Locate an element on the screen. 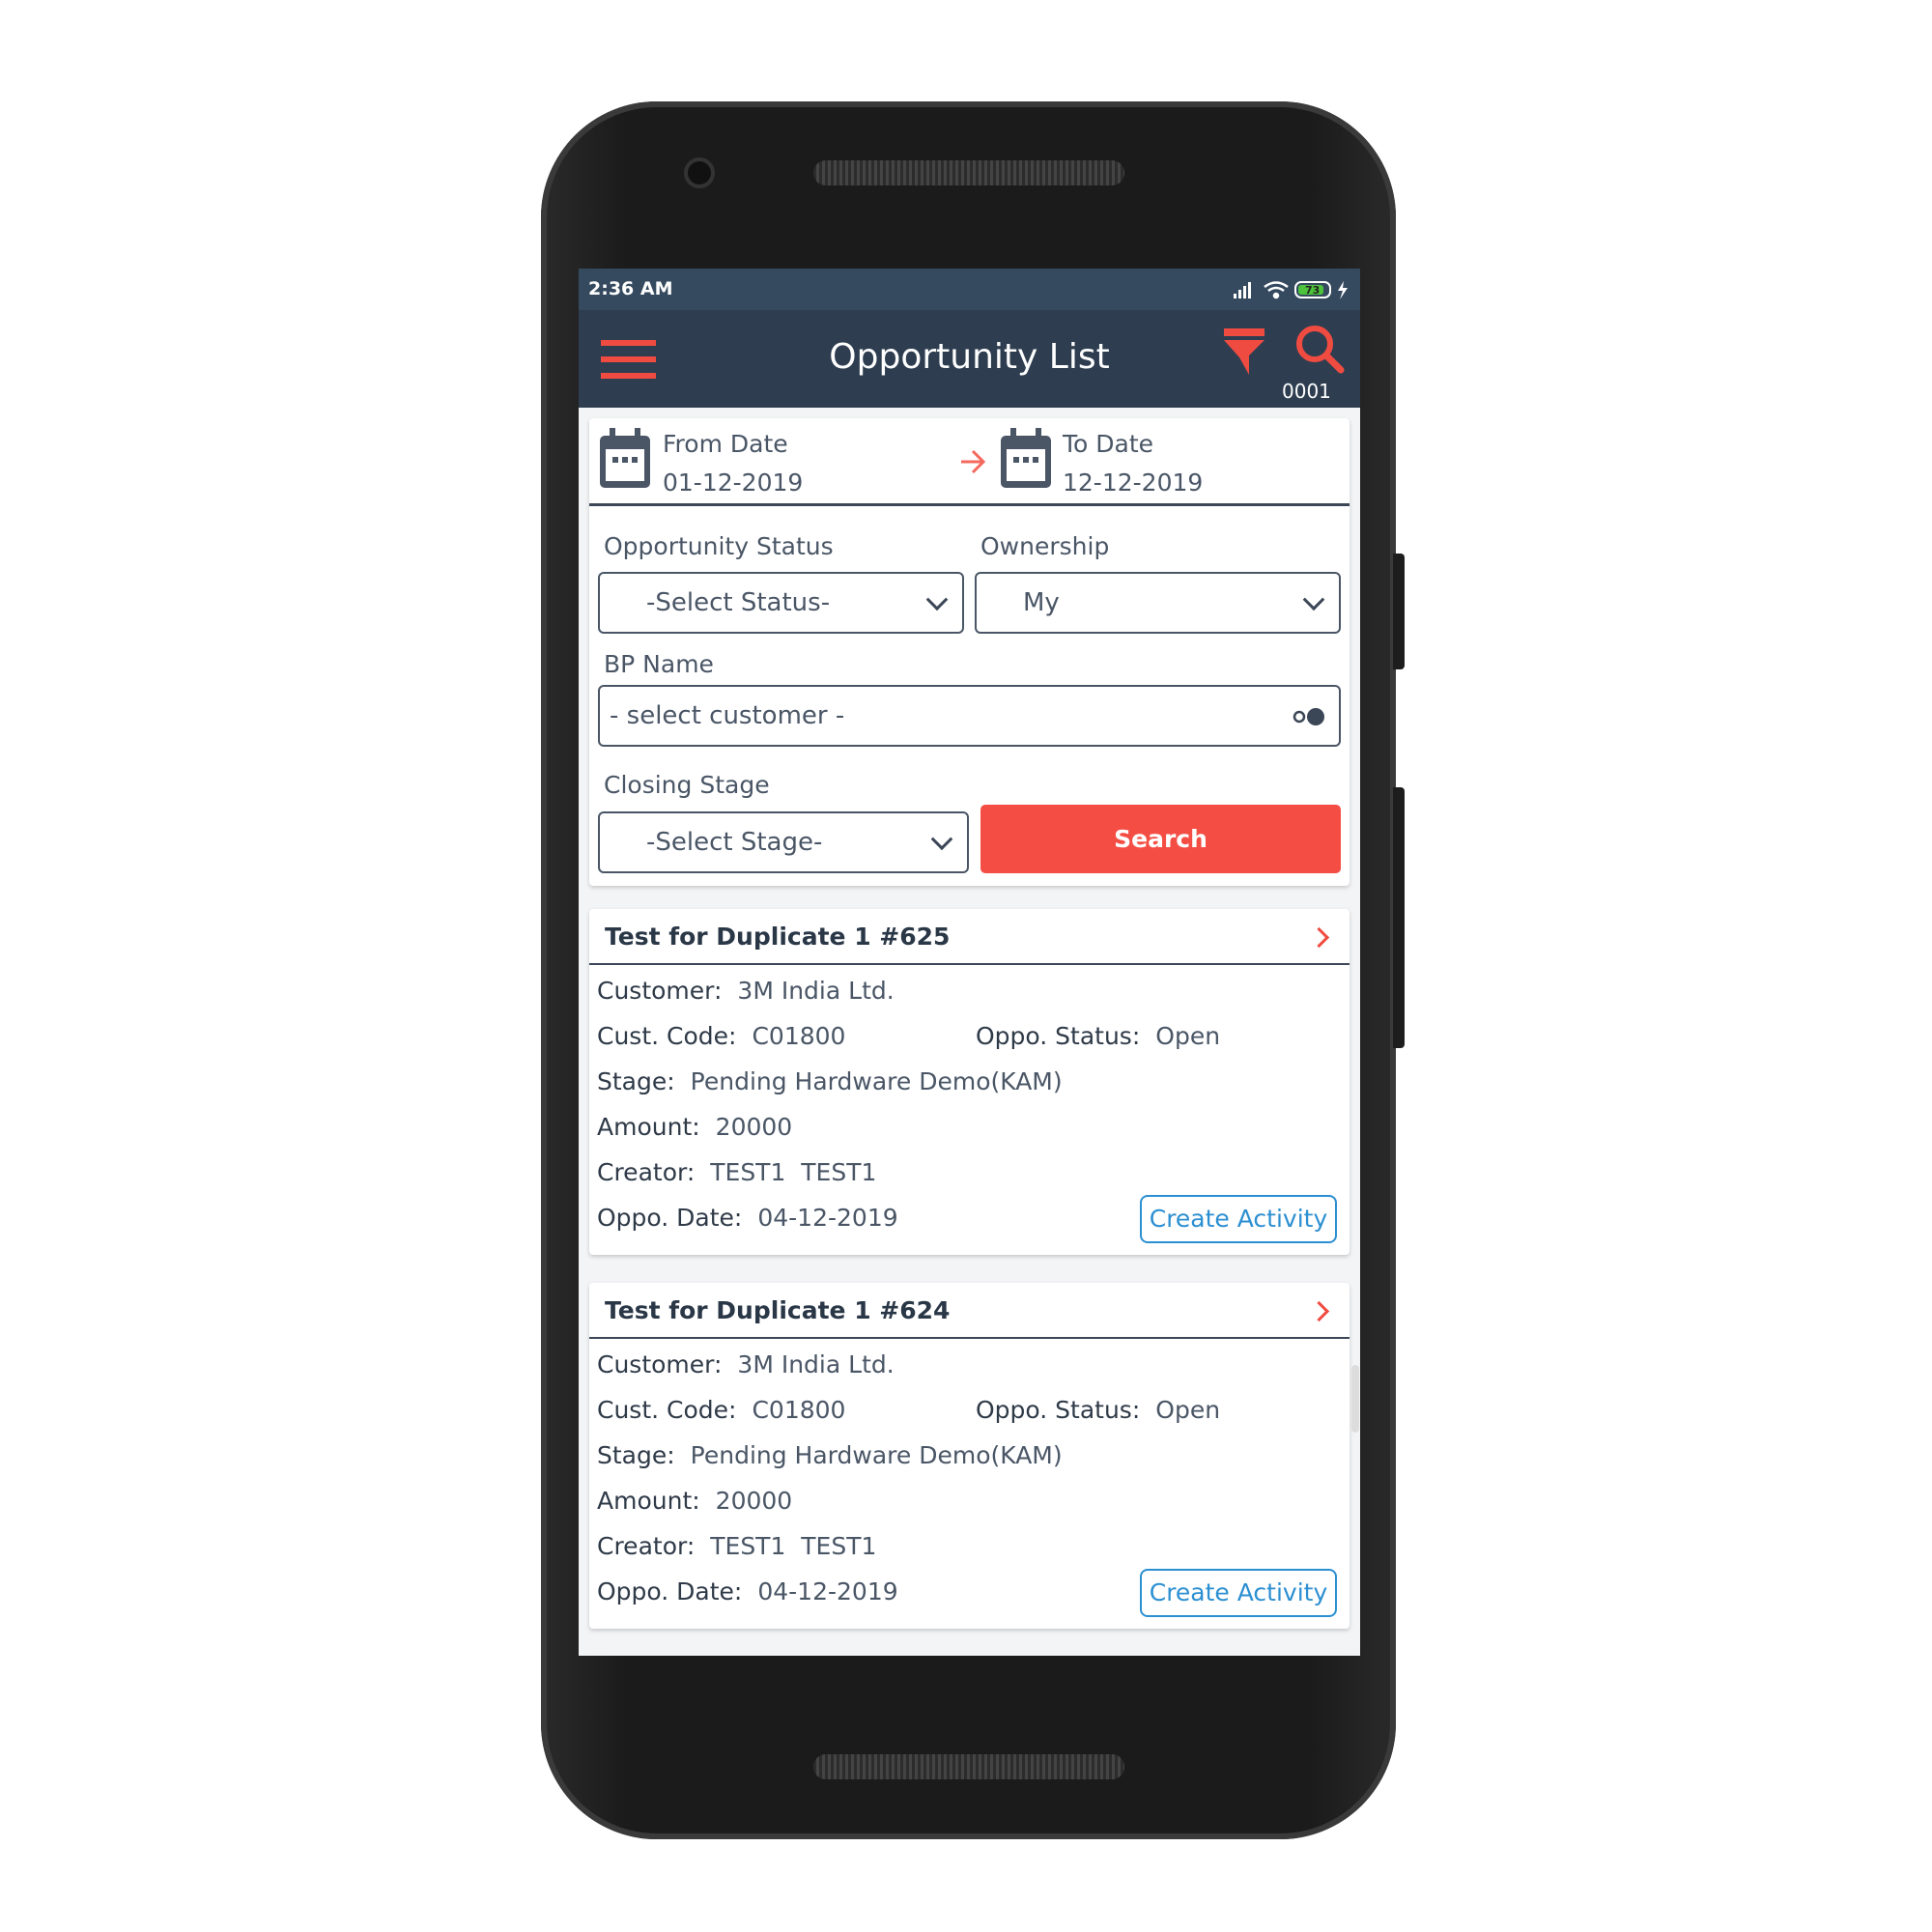 The width and height of the screenshot is (1932, 1932). svg-text: 73 is located at coordinates (1312, 290).